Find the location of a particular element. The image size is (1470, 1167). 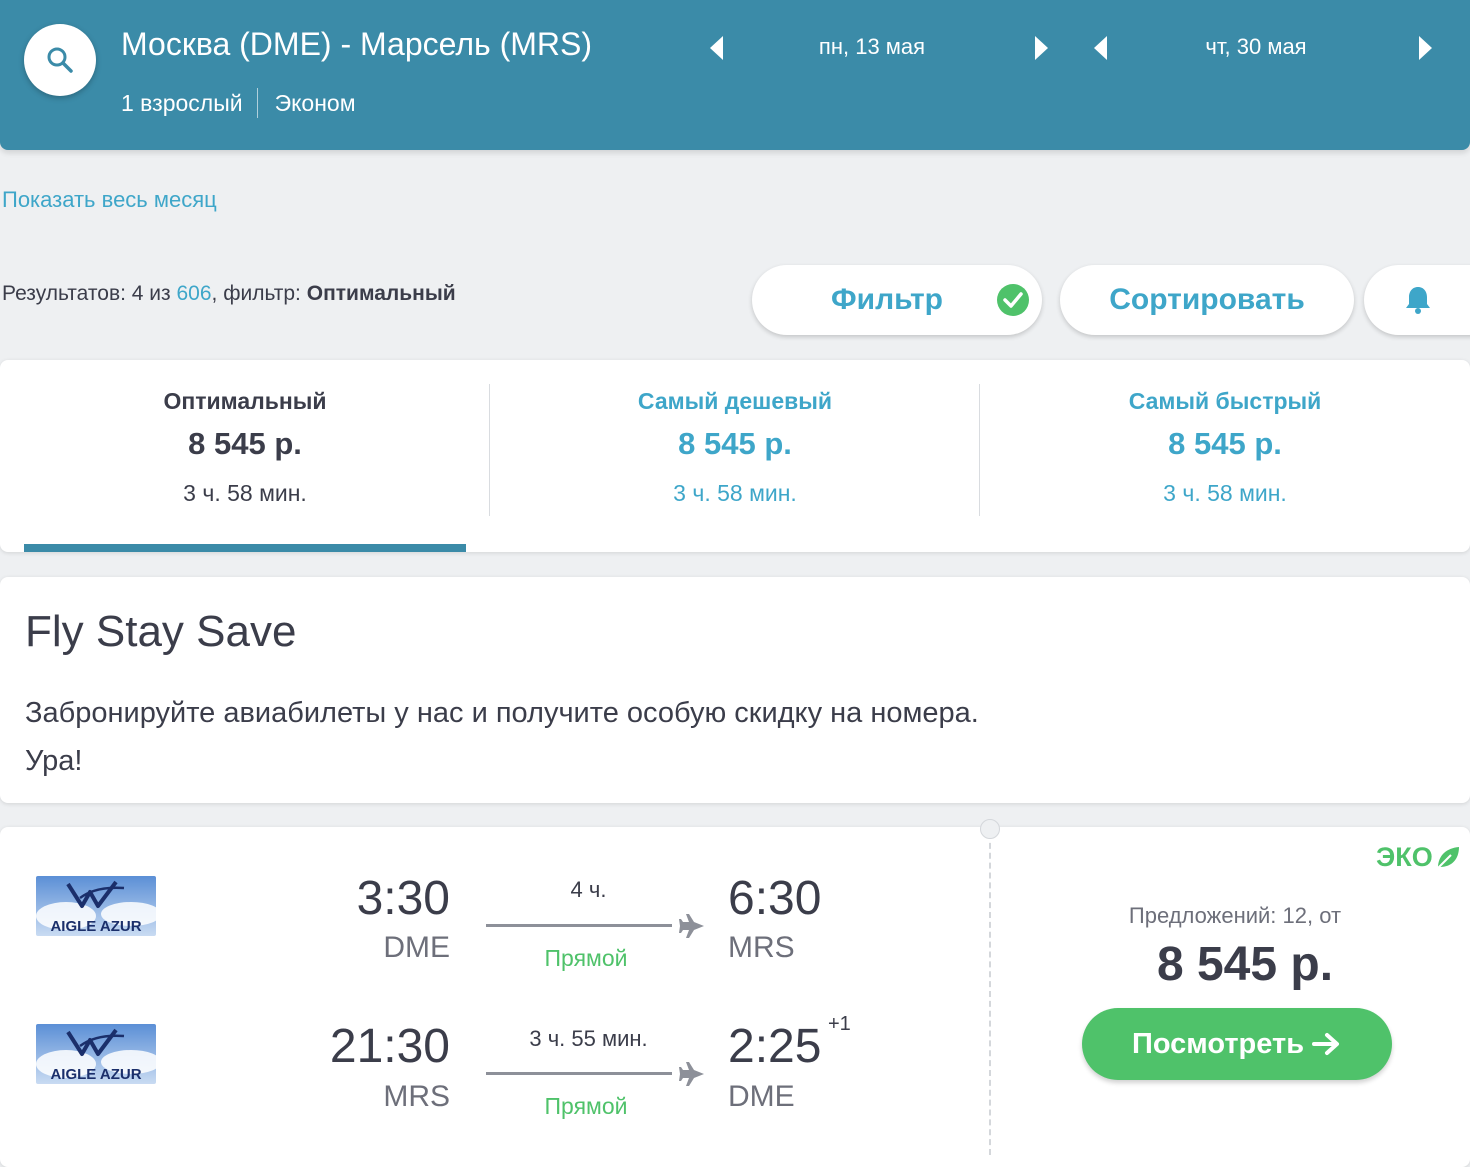

divider is located at coordinates (257, 103).